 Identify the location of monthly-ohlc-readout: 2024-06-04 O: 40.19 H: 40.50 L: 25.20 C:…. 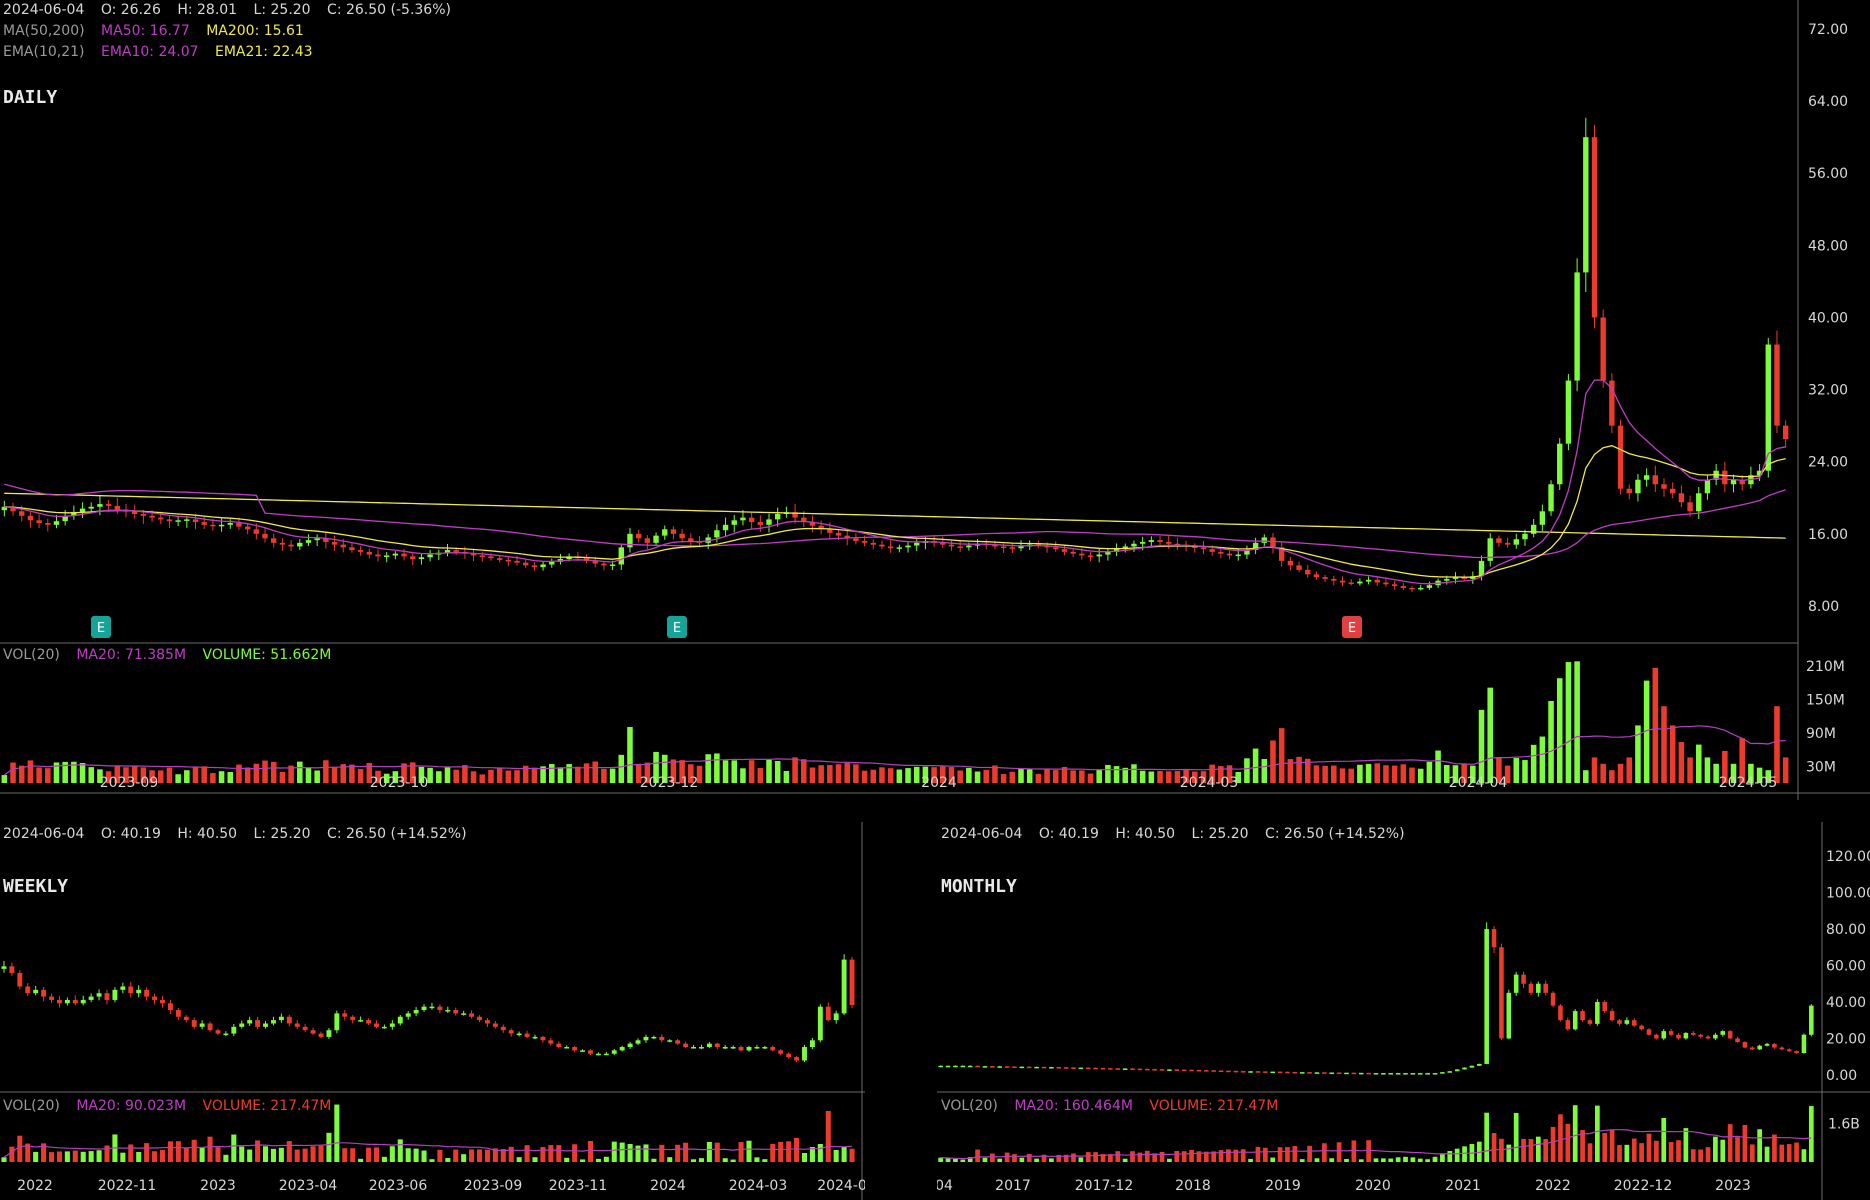
(1179, 834).